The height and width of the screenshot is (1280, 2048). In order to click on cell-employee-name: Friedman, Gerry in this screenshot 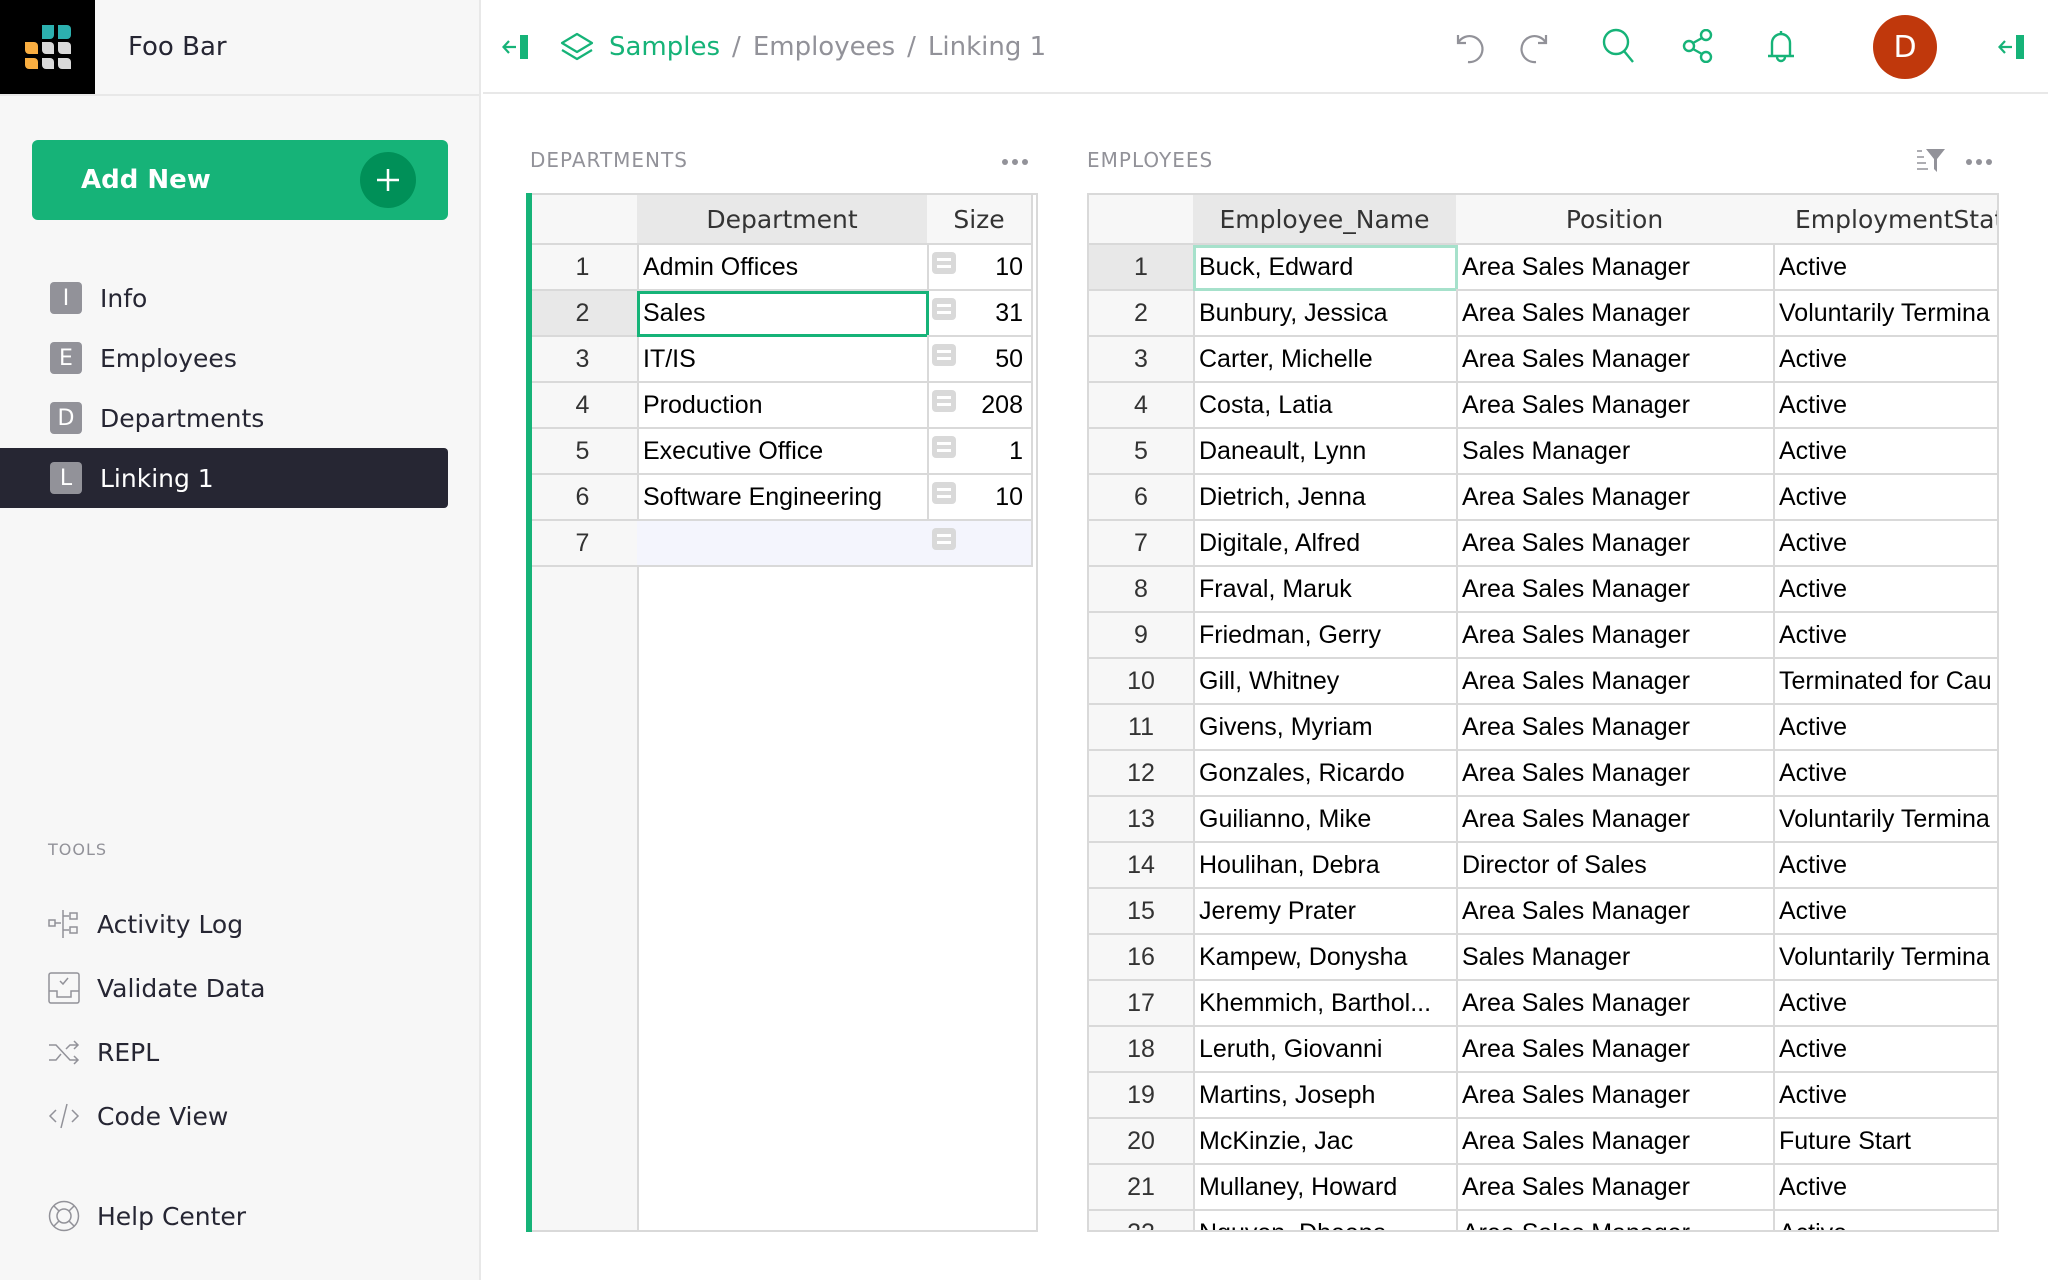, I will do `click(1325, 636)`.